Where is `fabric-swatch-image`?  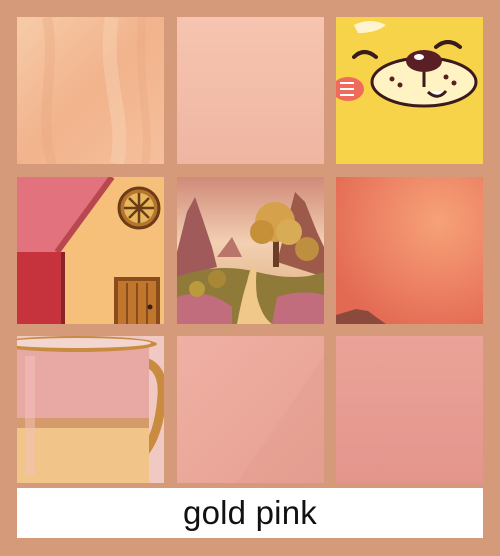 fabric-swatch-image is located at coordinates (90, 90).